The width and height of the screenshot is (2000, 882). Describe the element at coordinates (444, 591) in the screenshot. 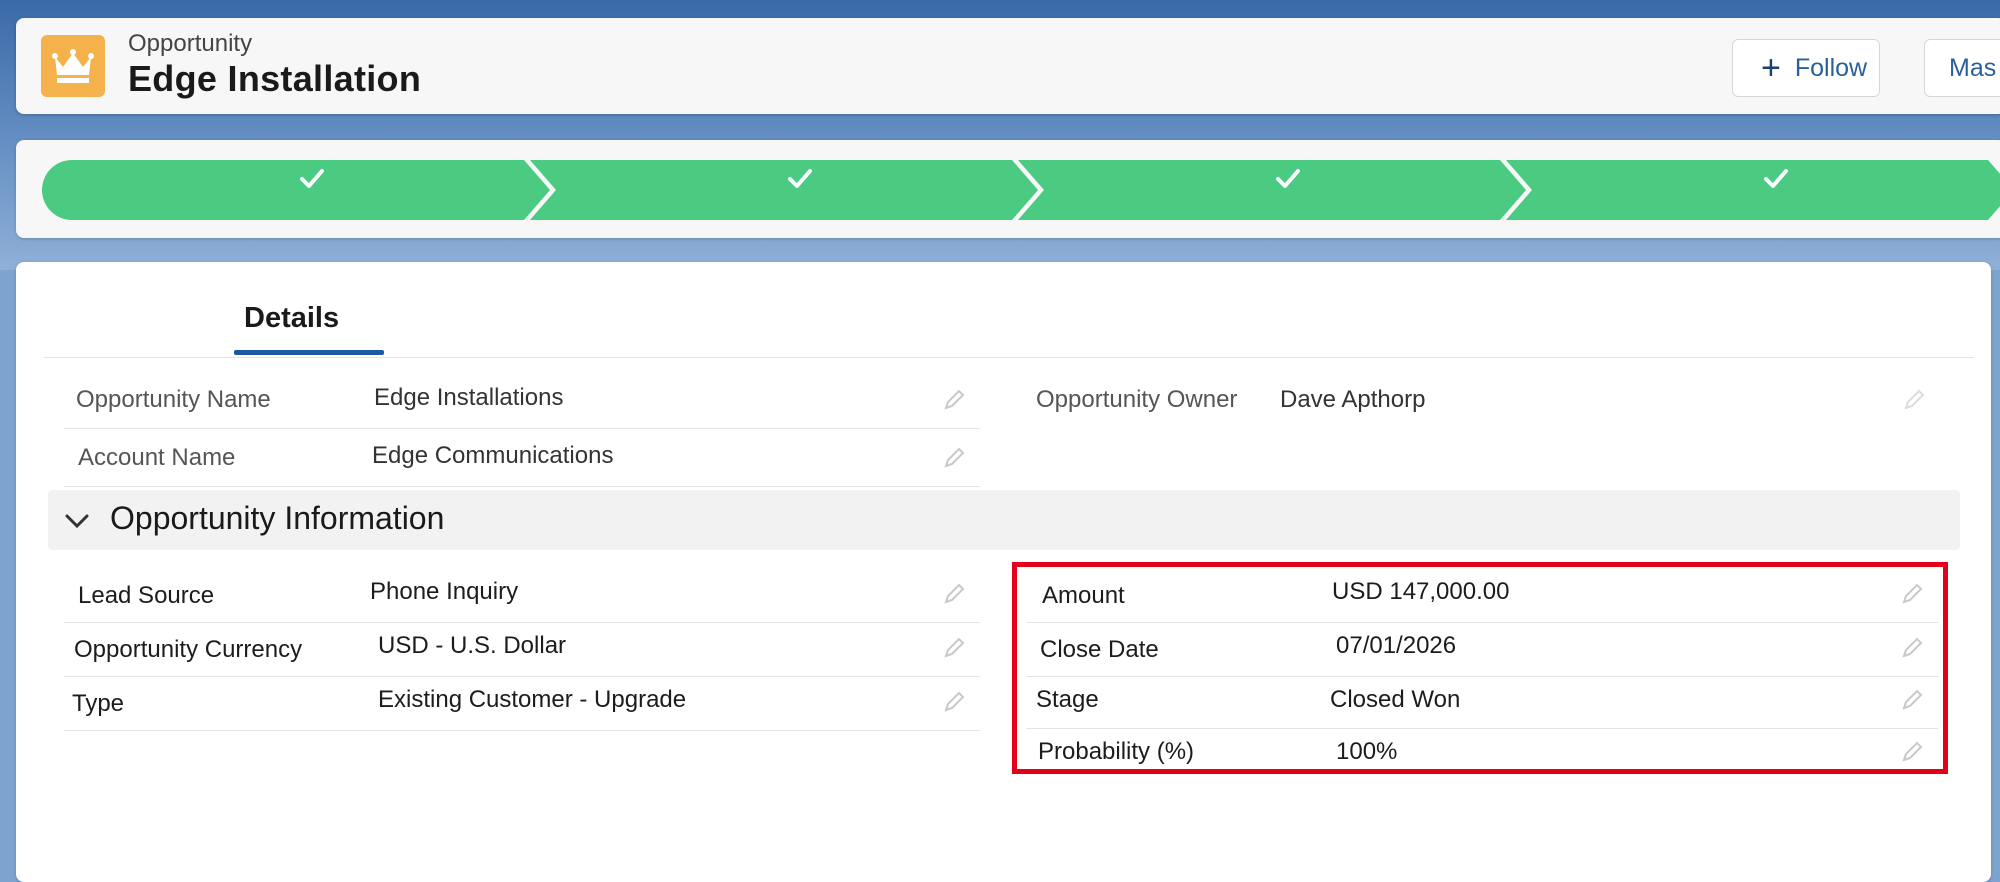

I see `field-value: Phone Inquiry` at that location.